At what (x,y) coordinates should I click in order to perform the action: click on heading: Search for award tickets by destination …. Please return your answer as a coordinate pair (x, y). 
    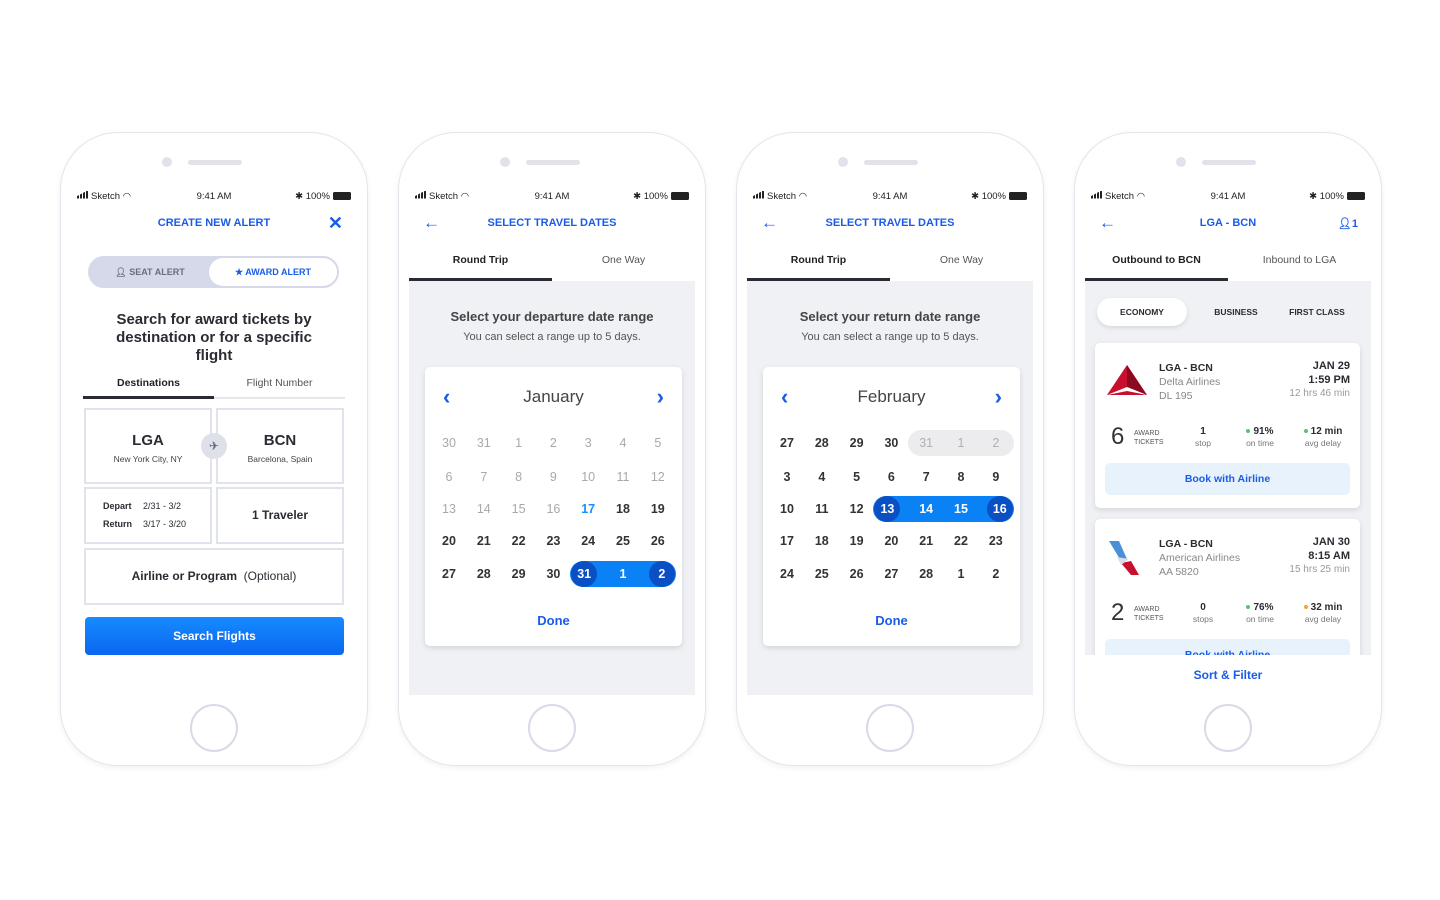
    Looking at the image, I should click on (214, 337).